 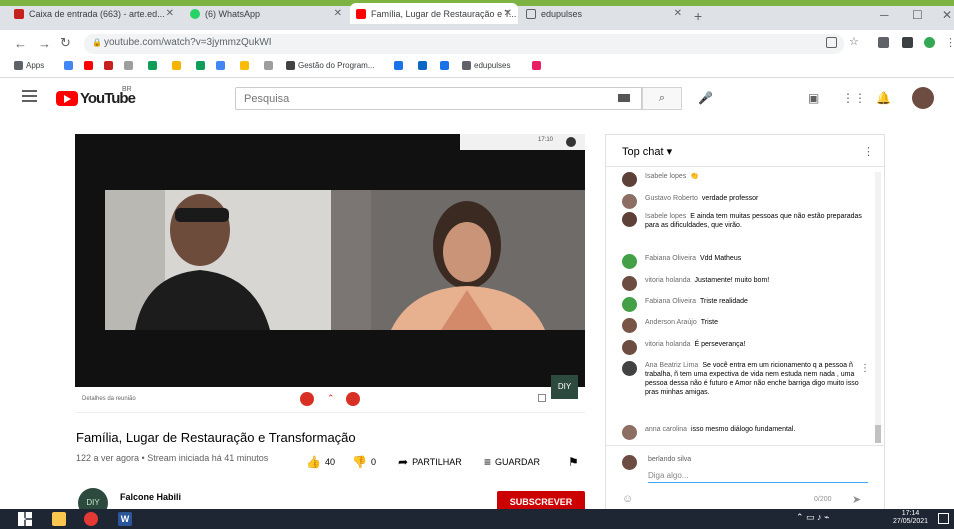 What do you see at coordinates (878, 307) in the screenshot?
I see `chat-scrollbar` at bounding box center [878, 307].